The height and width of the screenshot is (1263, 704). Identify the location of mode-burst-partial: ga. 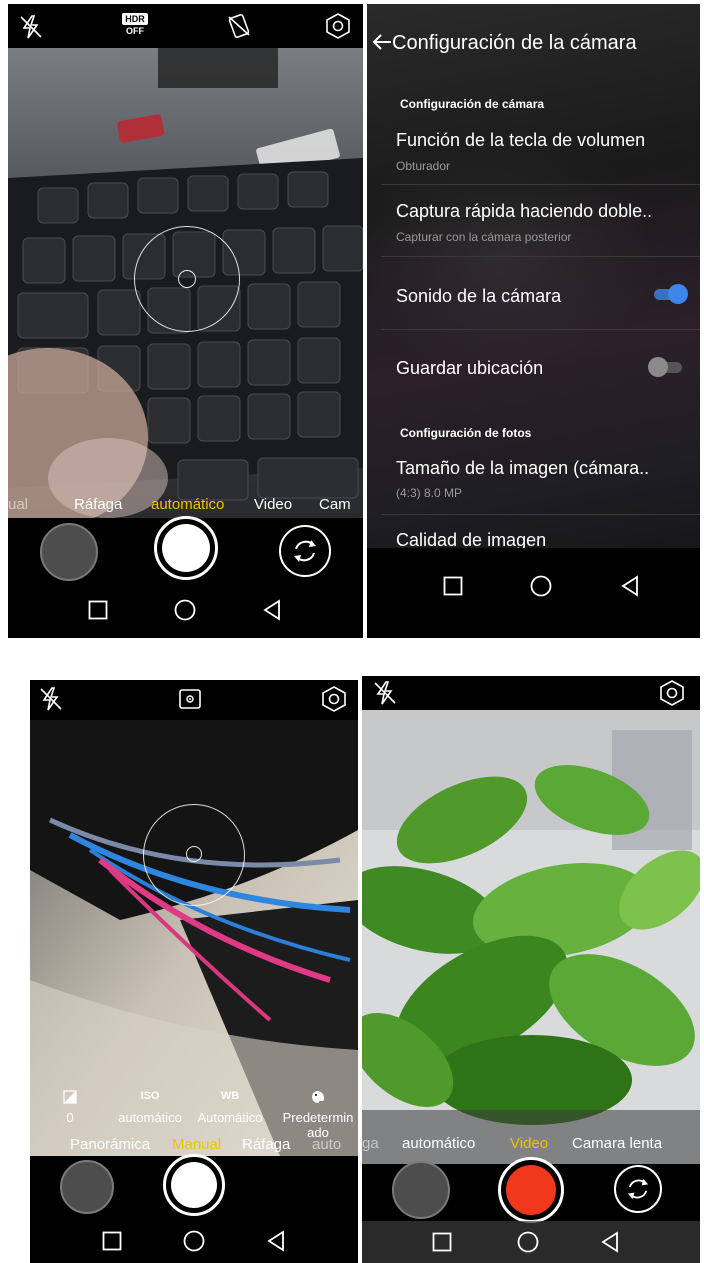
(370, 1143).